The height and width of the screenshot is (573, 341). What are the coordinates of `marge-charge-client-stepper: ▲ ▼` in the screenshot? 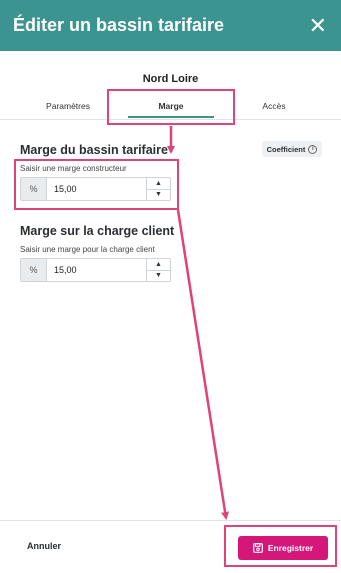 It's located at (158, 270).